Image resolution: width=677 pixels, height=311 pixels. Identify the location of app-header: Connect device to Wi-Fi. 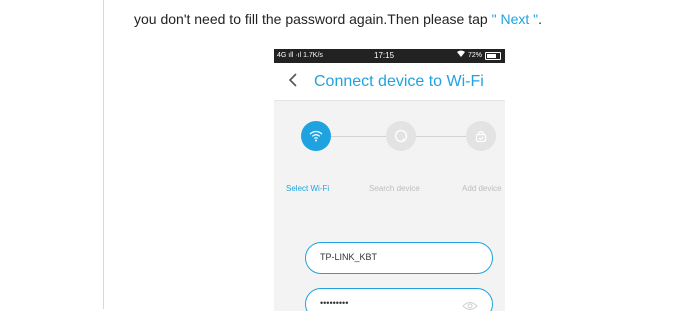
(389, 82).